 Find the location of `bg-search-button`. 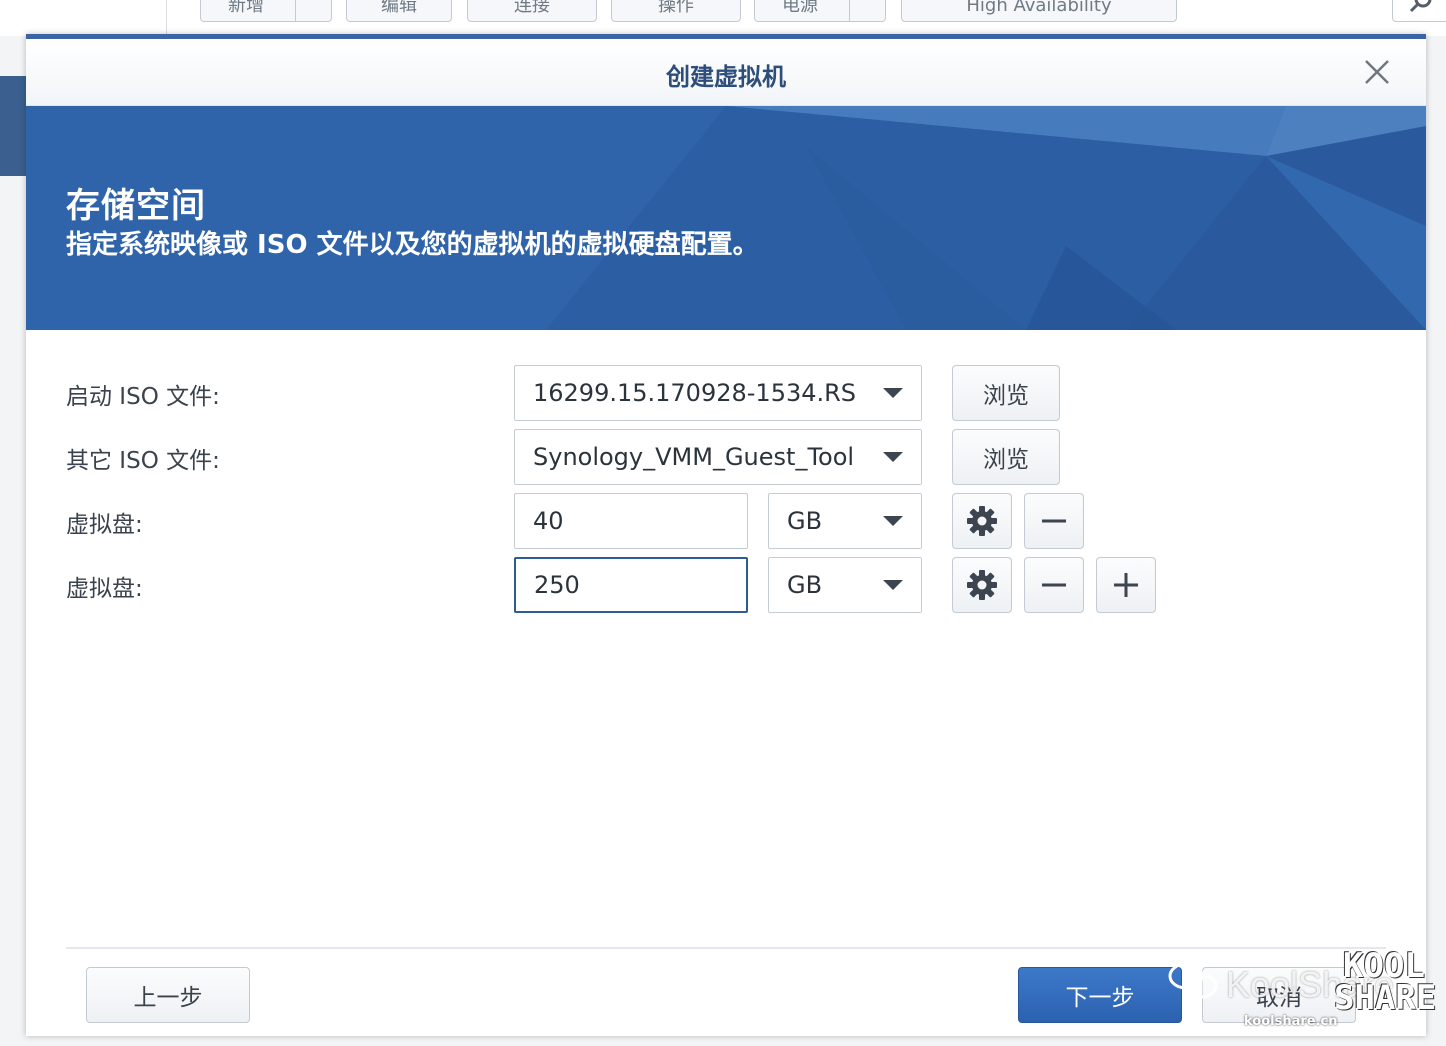

bg-search-button is located at coordinates (1419, 11).